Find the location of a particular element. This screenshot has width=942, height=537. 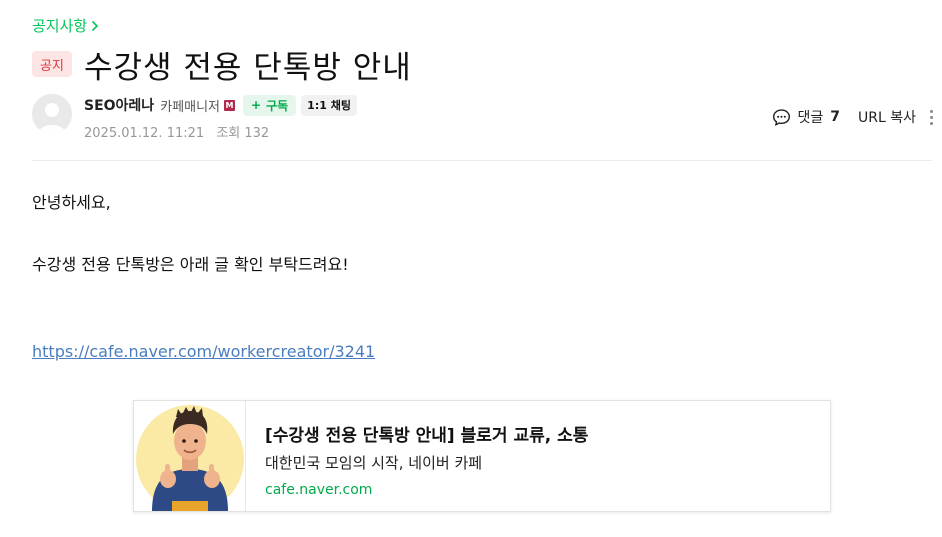

author-info: SEO아레나 카페매니저 M + 구독 1:1 채팅 is located at coordinates (220, 105).